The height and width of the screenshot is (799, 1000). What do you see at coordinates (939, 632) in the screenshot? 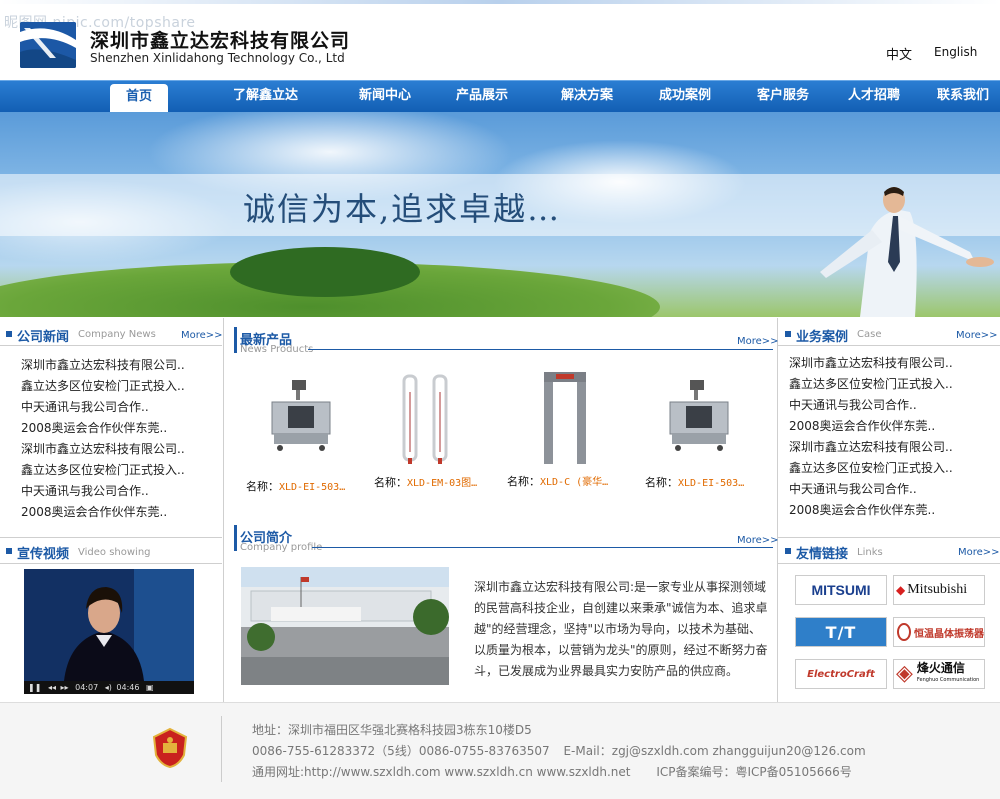
I see `partner-crystal: 恒温晶体振荡器` at bounding box center [939, 632].